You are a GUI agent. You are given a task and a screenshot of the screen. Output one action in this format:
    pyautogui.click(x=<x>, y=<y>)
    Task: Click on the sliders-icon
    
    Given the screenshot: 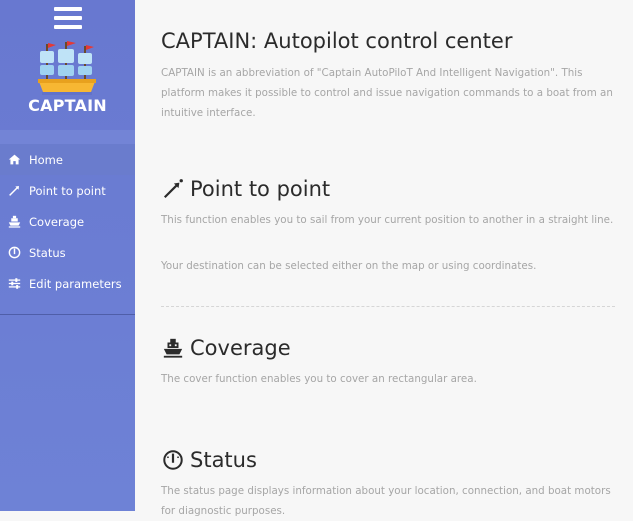 What is the action you would take?
    pyautogui.click(x=14, y=284)
    